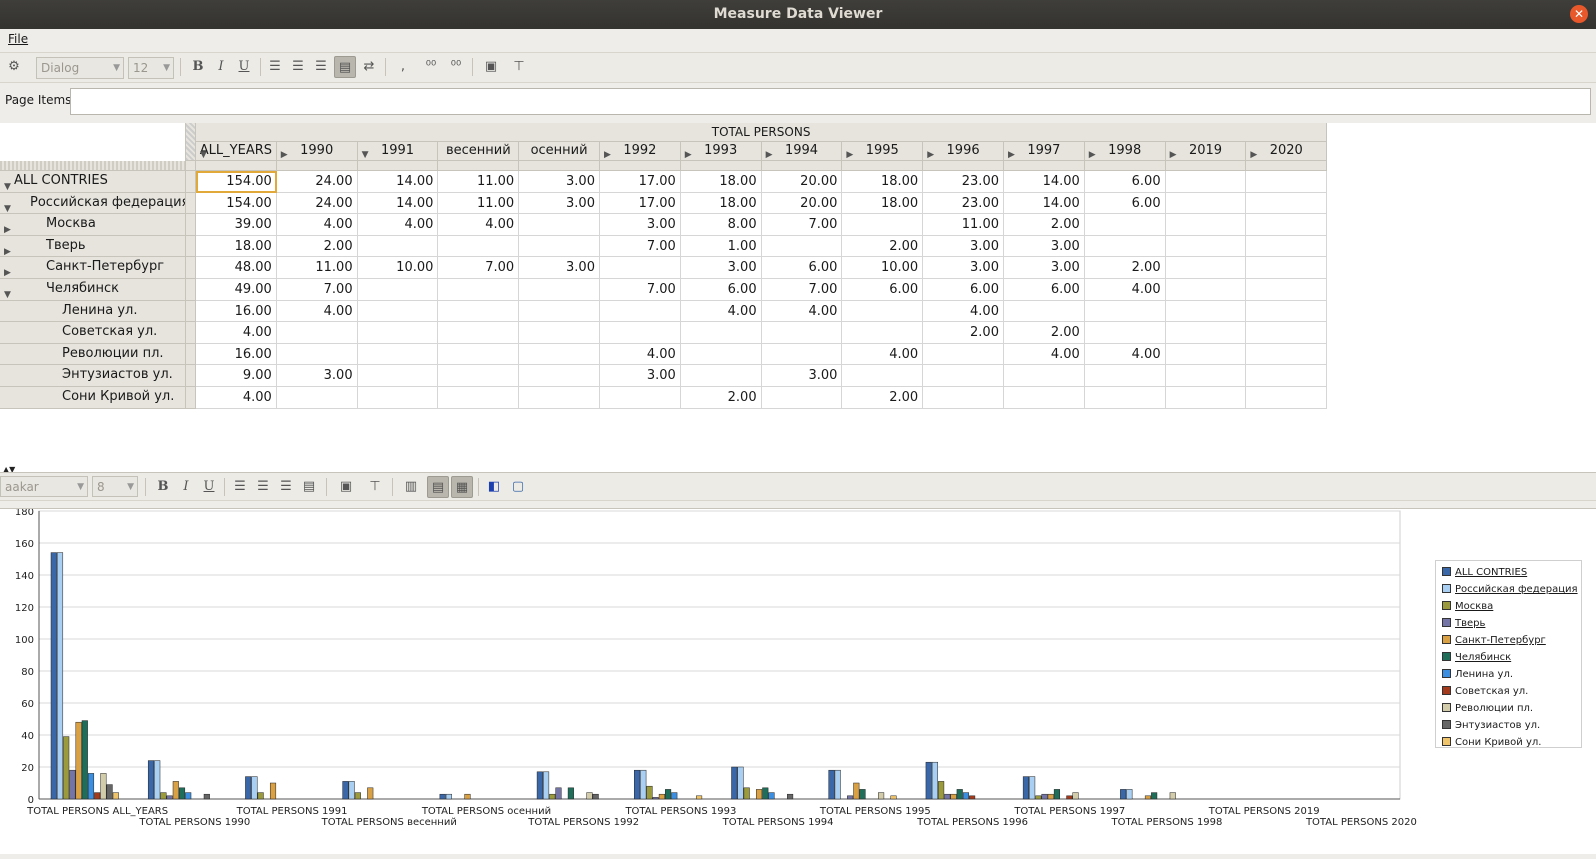  What do you see at coordinates (236, 151) in the screenshot?
I see `column-header: ▼ ALL_YEARS` at bounding box center [236, 151].